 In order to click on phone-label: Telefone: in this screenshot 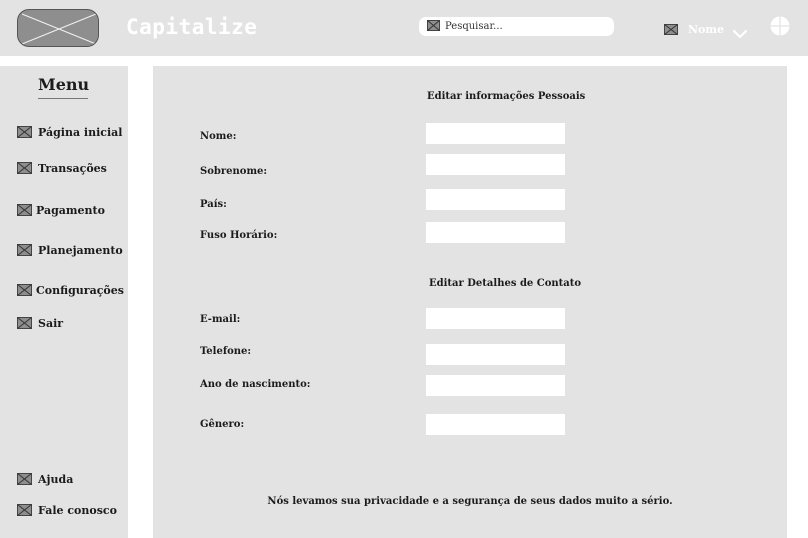, I will do `click(226, 351)`.